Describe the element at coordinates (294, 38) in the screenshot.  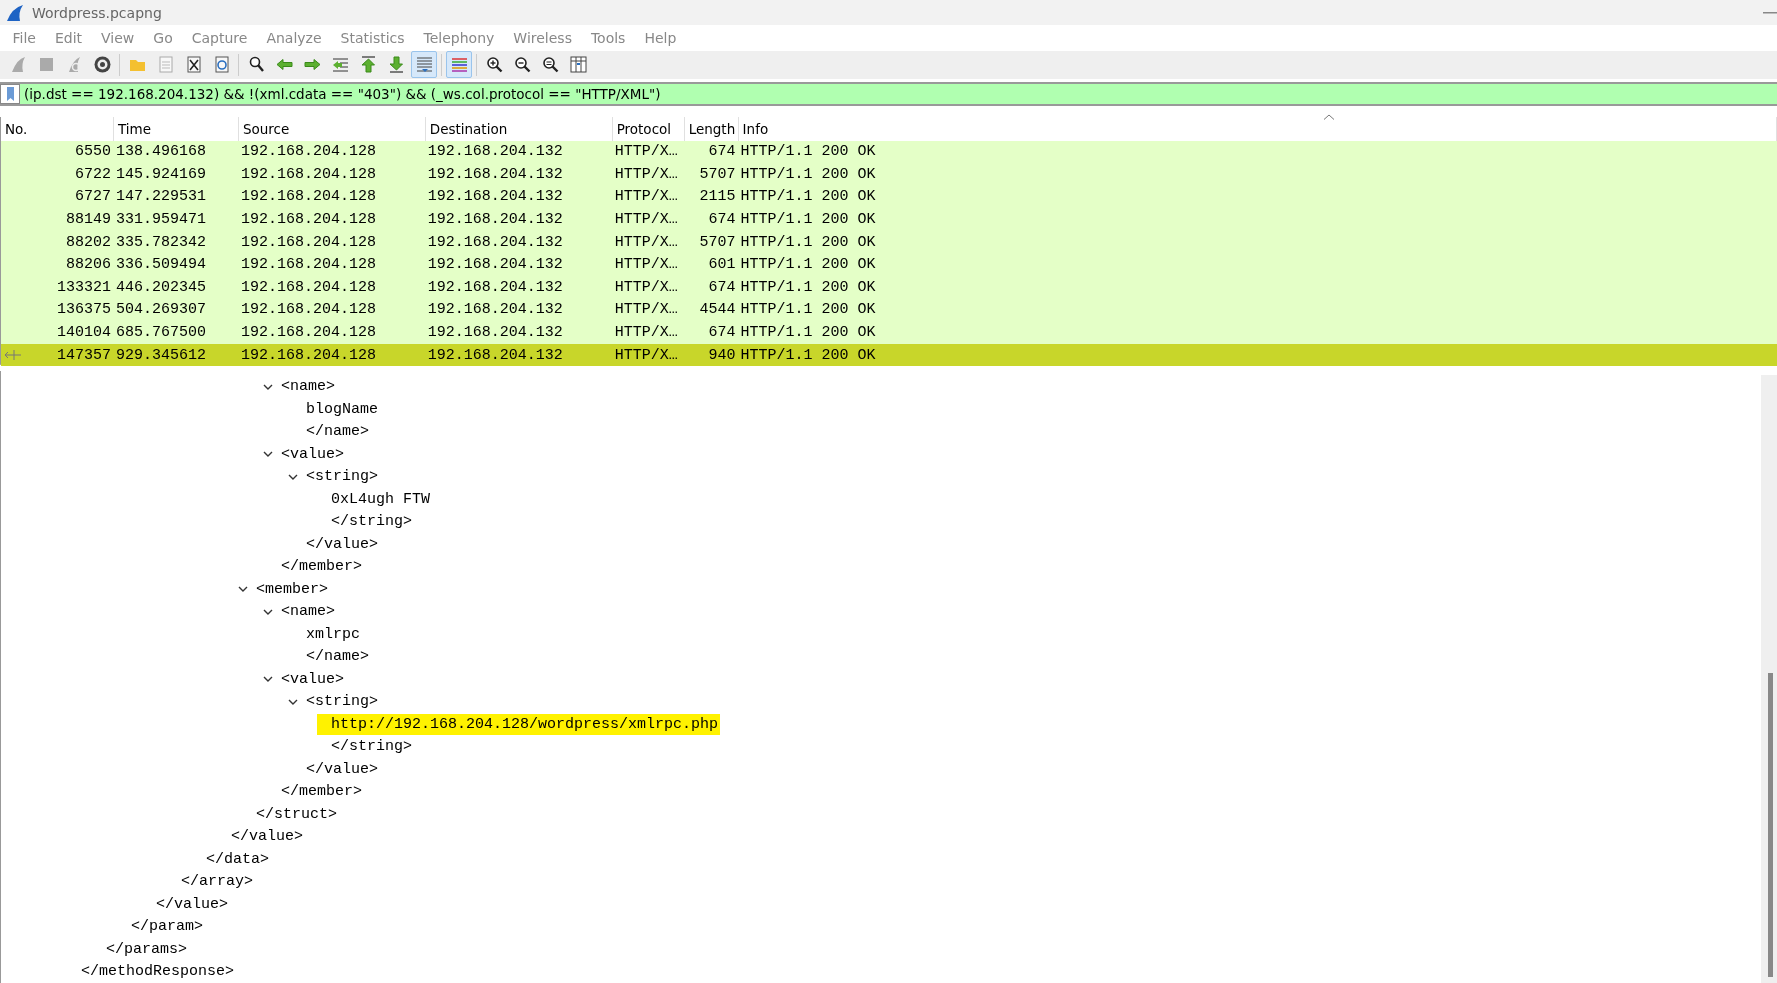
I see `menu-item: Analyze` at that location.